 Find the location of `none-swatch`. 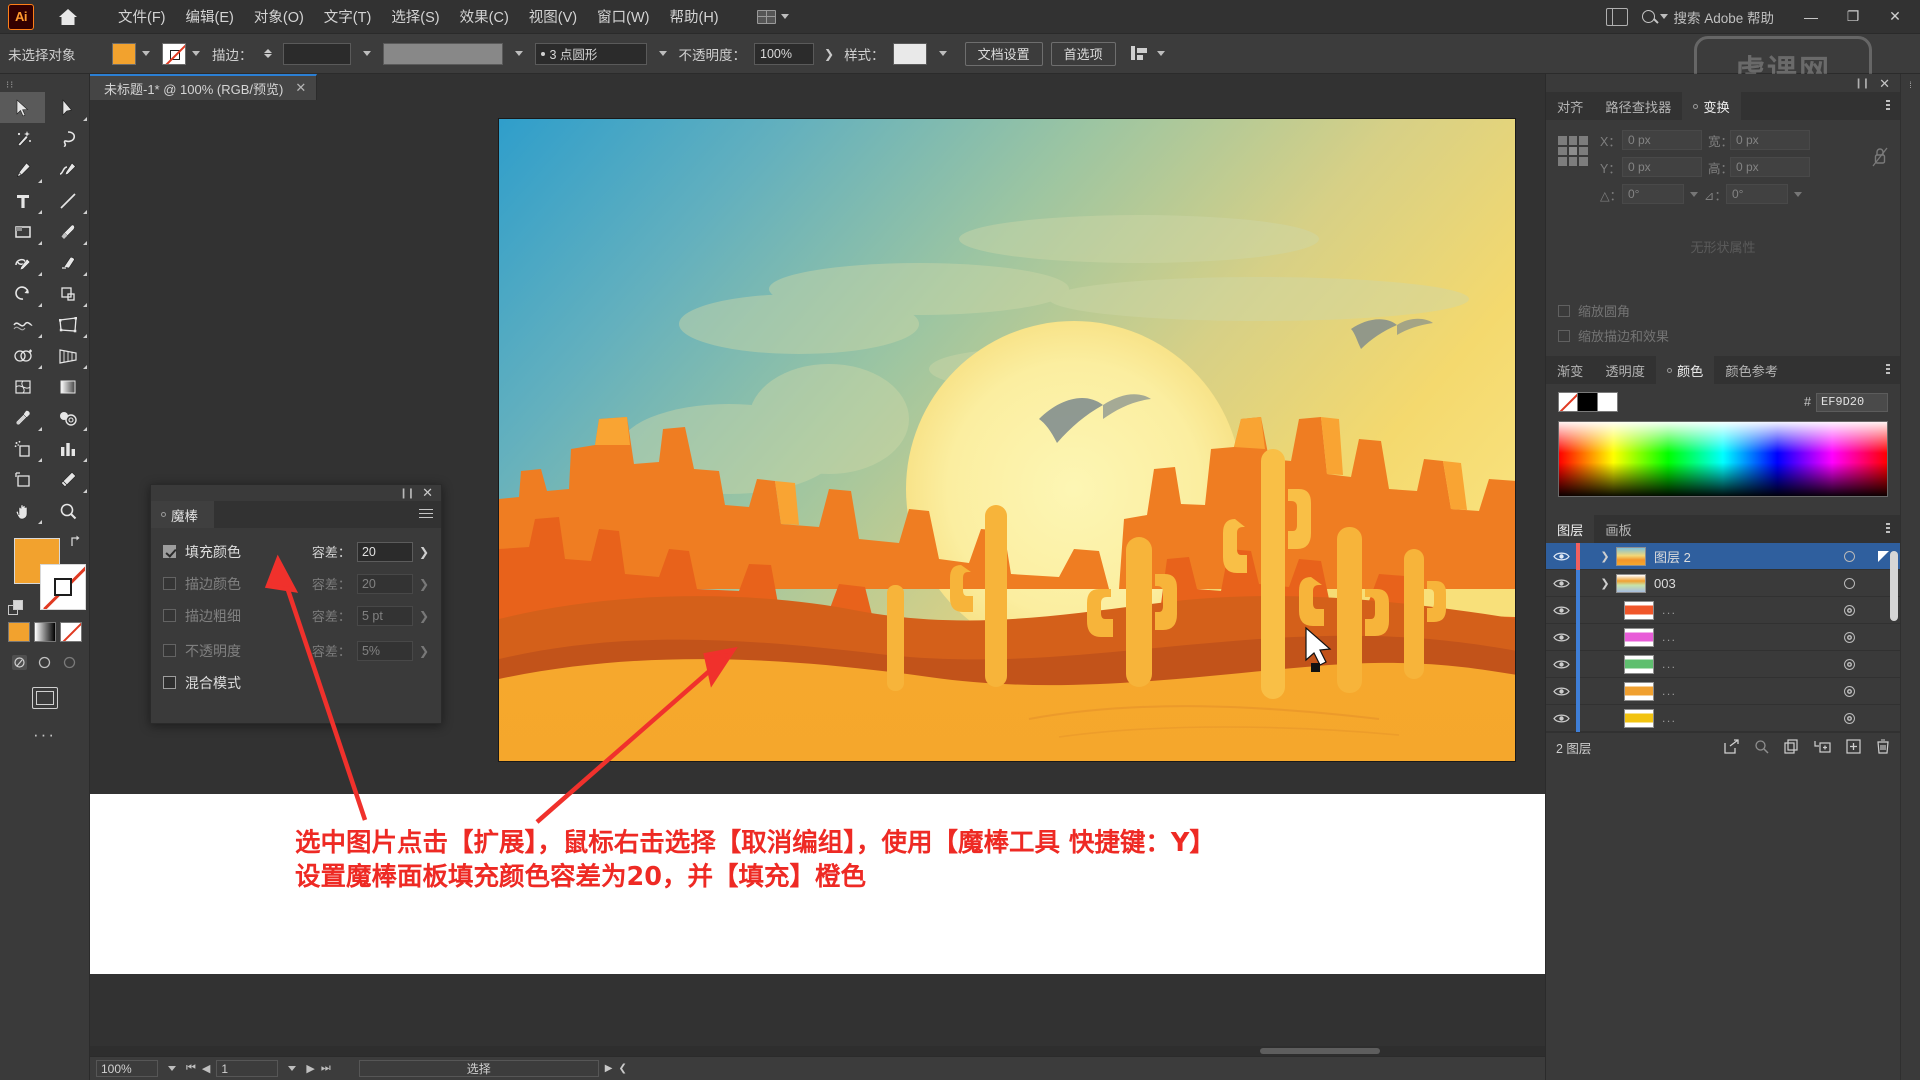

none-swatch is located at coordinates (1568, 402).